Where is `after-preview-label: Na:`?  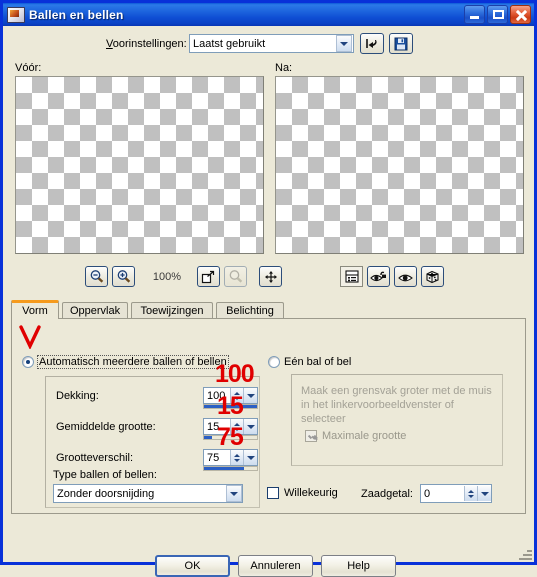 after-preview-label: Na: is located at coordinates (284, 68).